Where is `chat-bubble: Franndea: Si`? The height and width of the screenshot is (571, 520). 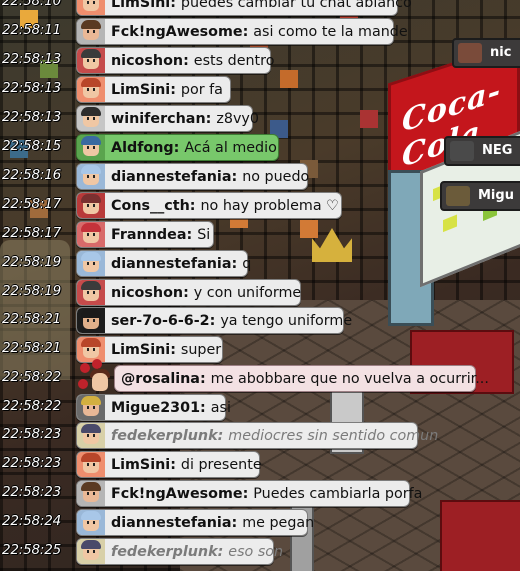
chat-bubble: Franndea: Si is located at coordinates (145, 234).